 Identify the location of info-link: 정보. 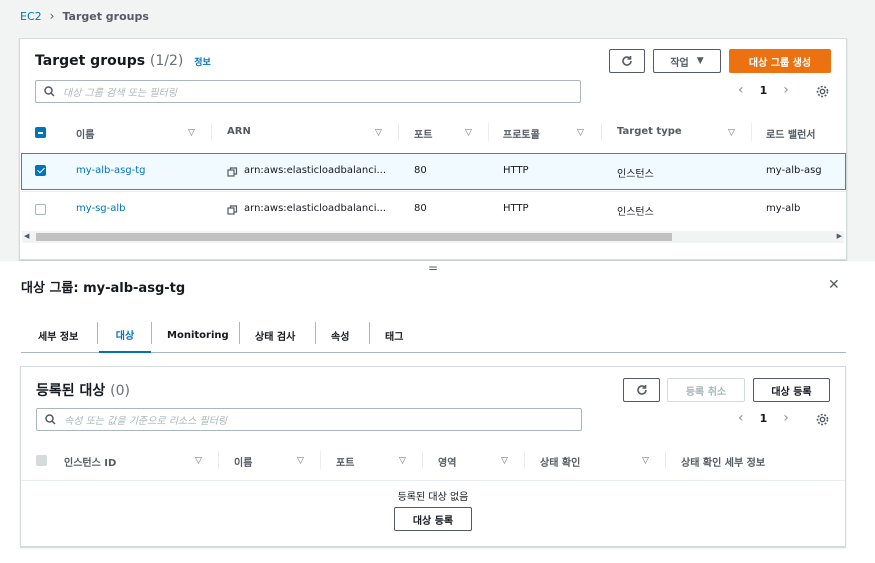
(202, 63).